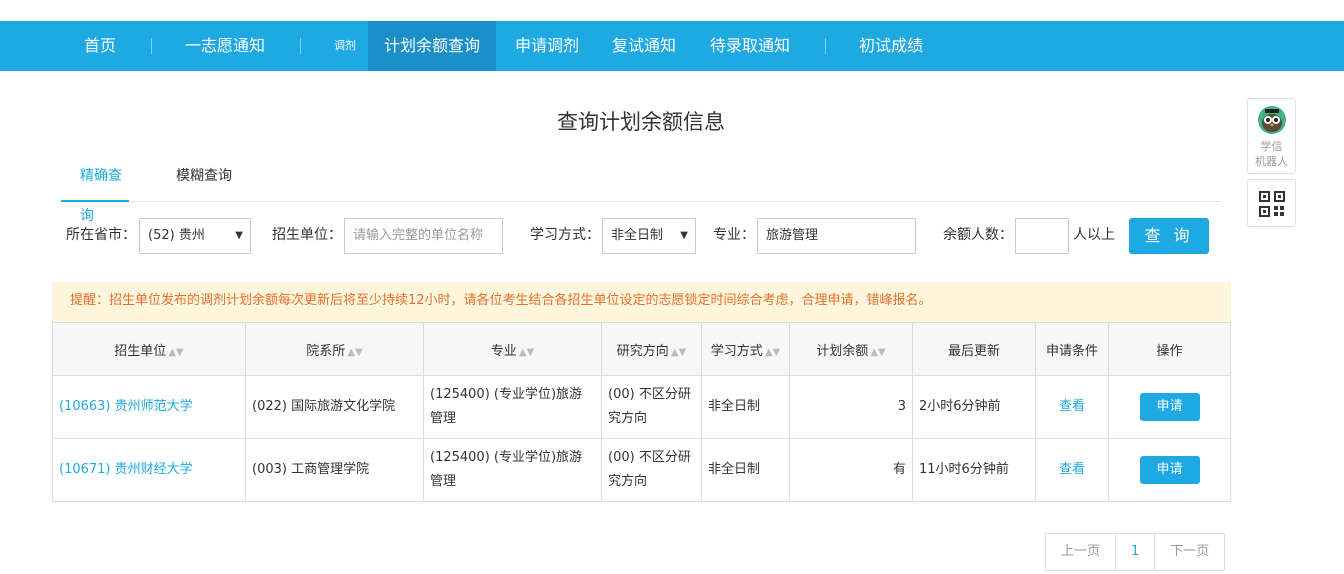 Image resolution: width=1344 pixels, height=574 pixels. Describe the element at coordinates (176, 235) in the screenshot. I see `province-value: (52) 贵州` at that location.